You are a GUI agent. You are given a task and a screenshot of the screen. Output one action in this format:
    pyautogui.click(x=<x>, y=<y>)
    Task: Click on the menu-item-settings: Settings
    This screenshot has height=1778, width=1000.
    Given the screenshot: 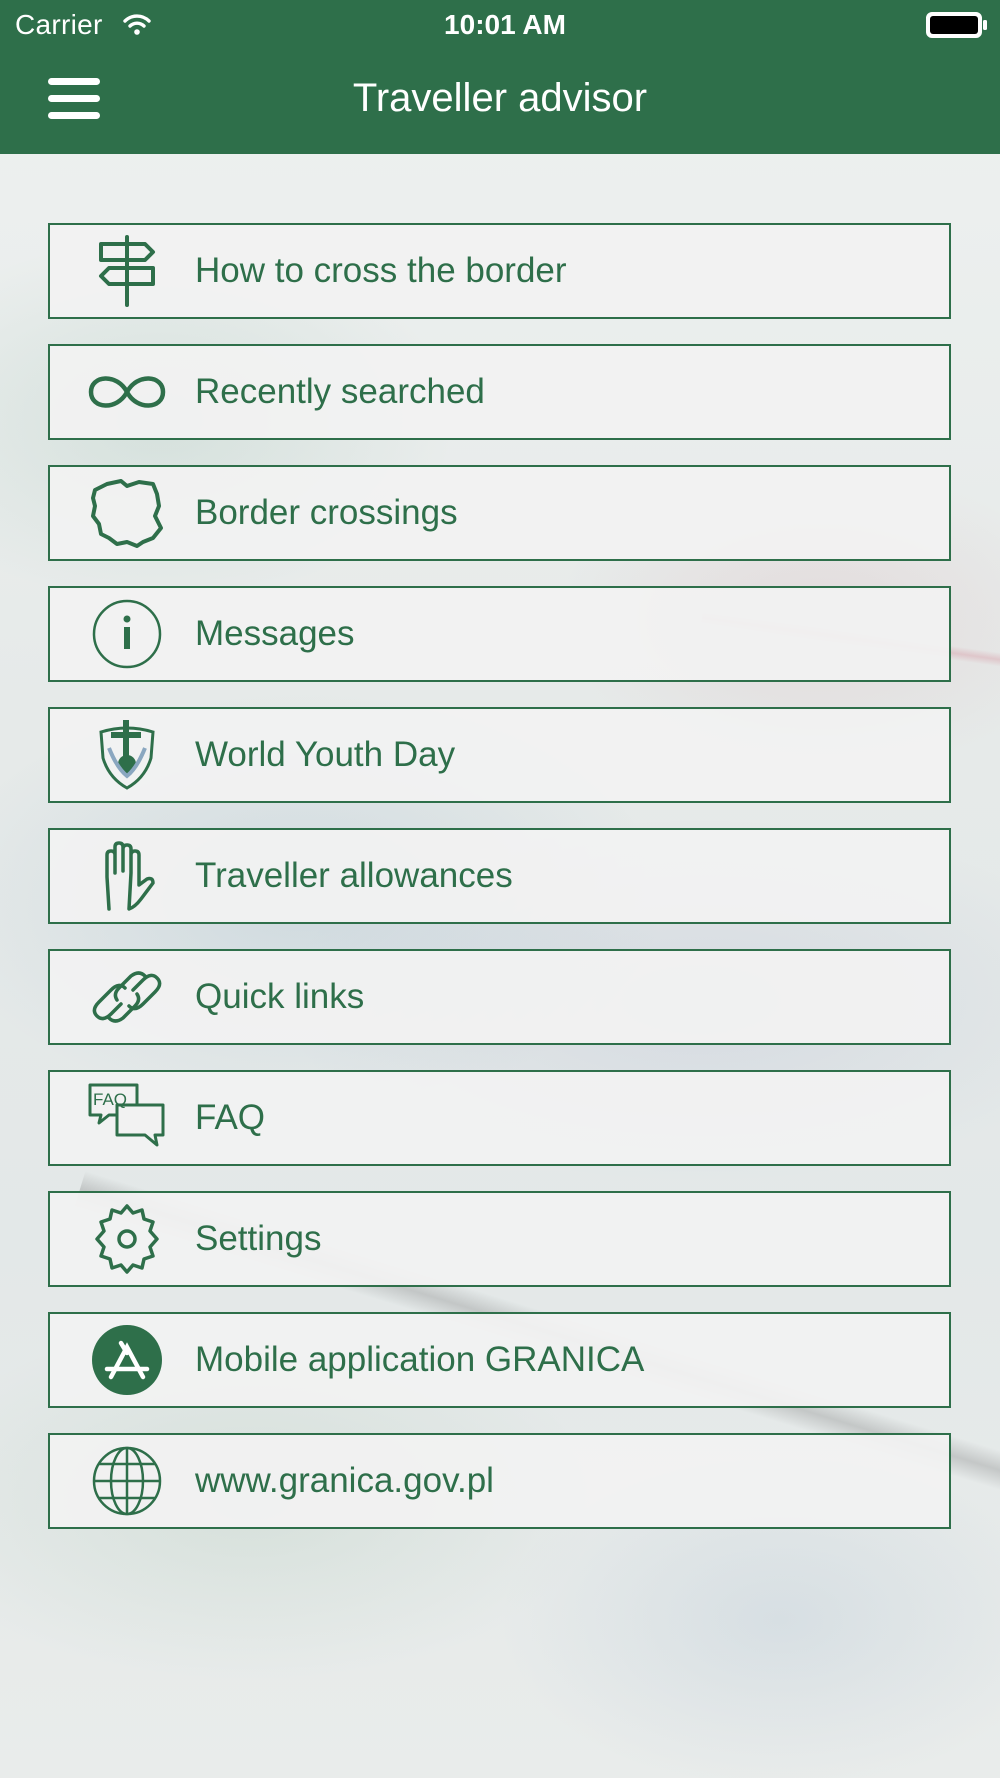 What is the action you would take?
    pyautogui.click(x=499, y=1239)
    